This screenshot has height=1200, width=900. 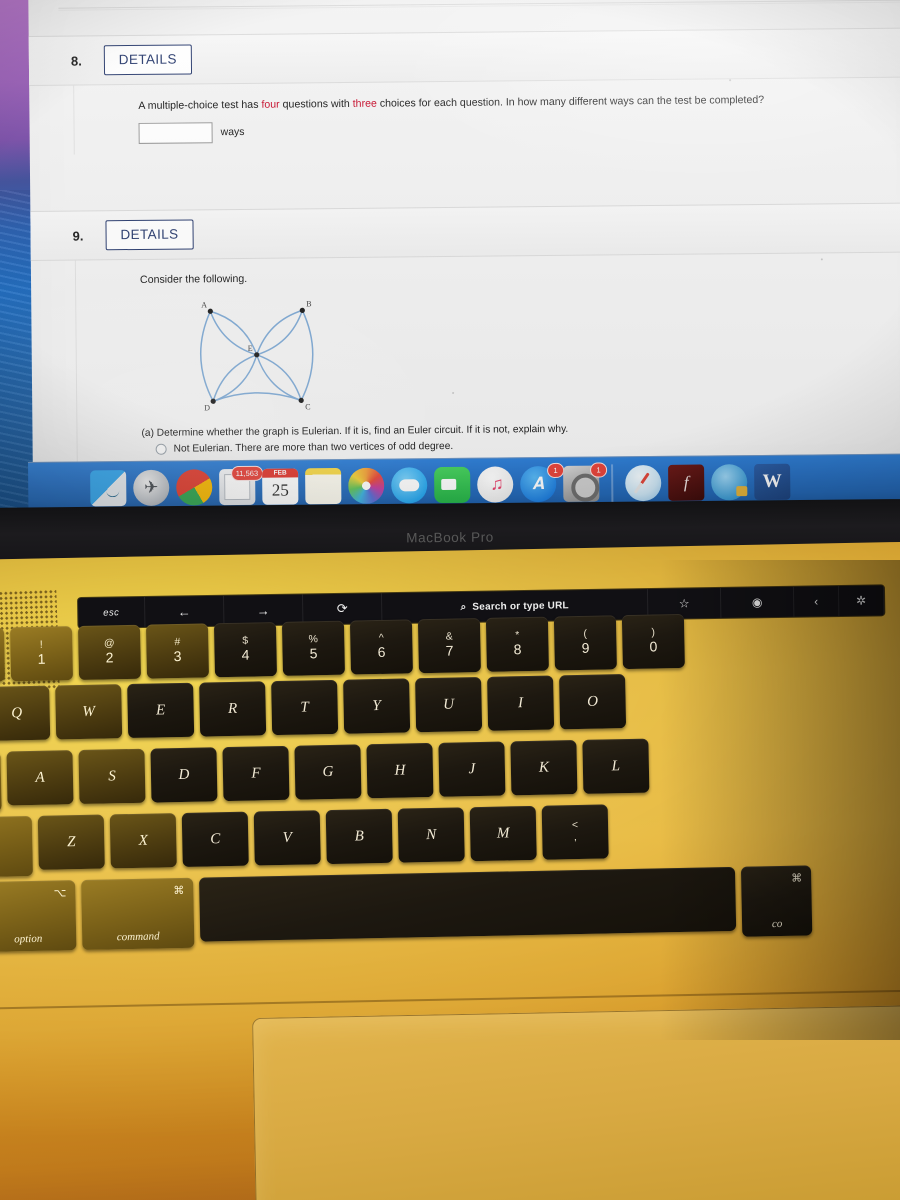 I want to click on key-key-d: D, so click(x=184, y=775).